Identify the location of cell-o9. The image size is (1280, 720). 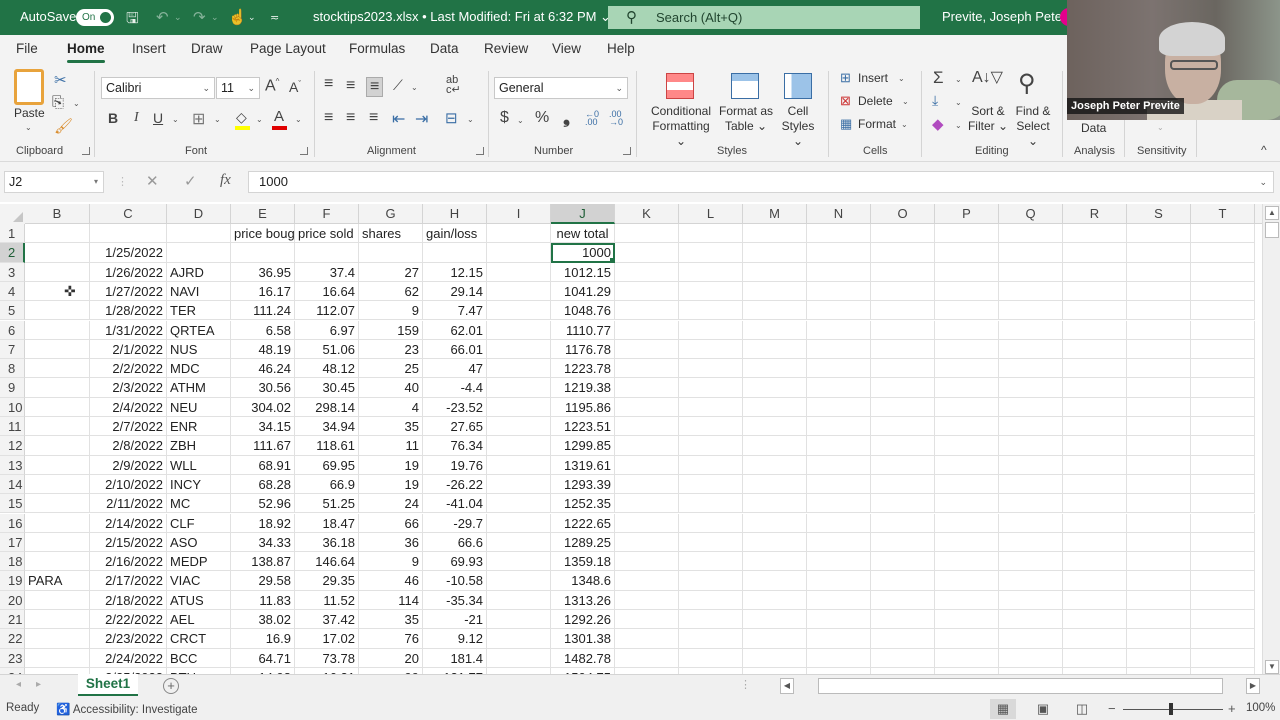
(903, 388).